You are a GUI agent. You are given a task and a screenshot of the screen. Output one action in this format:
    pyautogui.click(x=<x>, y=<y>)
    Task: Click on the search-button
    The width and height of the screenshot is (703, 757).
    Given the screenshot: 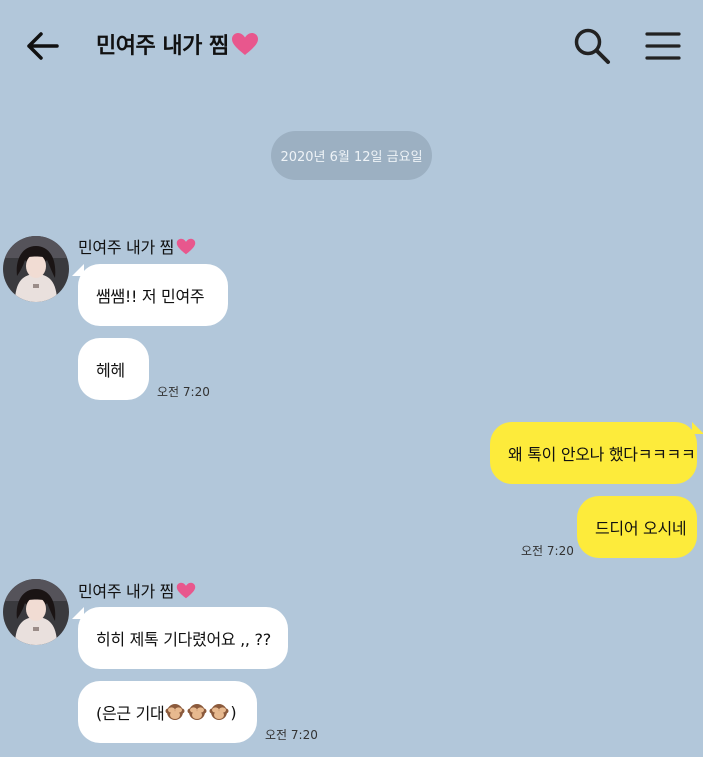 What is the action you would take?
    pyautogui.click(x=592, y=46)
    